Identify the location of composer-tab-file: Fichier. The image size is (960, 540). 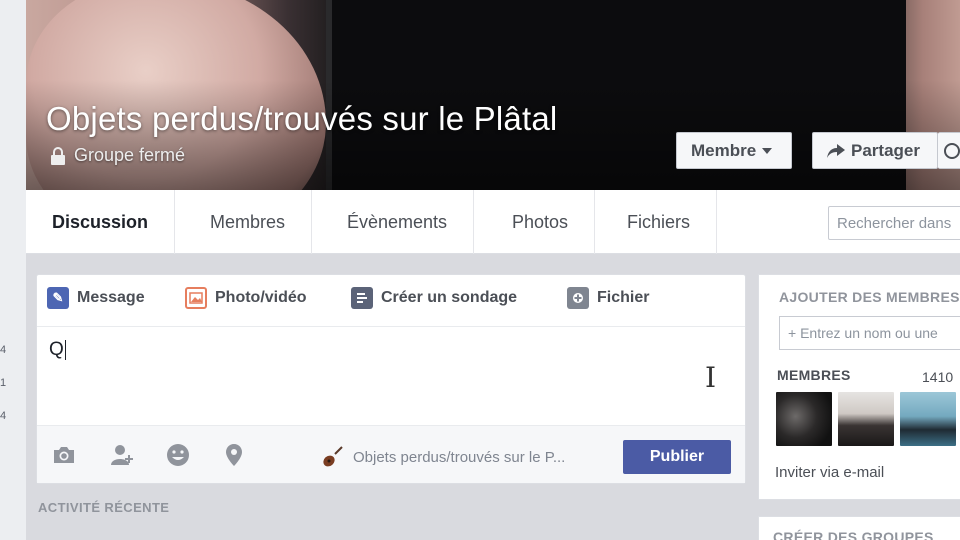
(608, 298).